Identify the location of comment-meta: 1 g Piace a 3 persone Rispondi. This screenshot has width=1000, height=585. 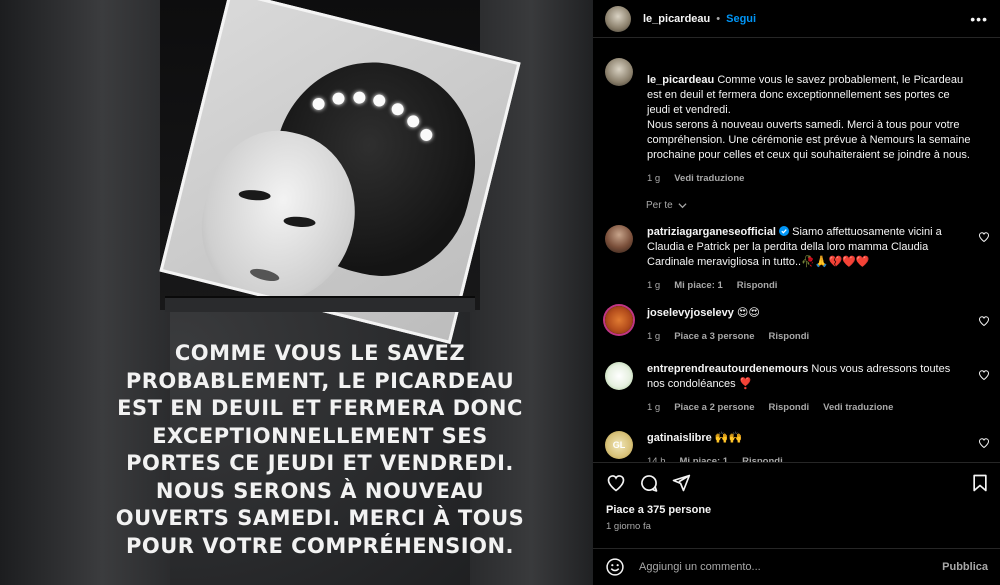
(809, 336).